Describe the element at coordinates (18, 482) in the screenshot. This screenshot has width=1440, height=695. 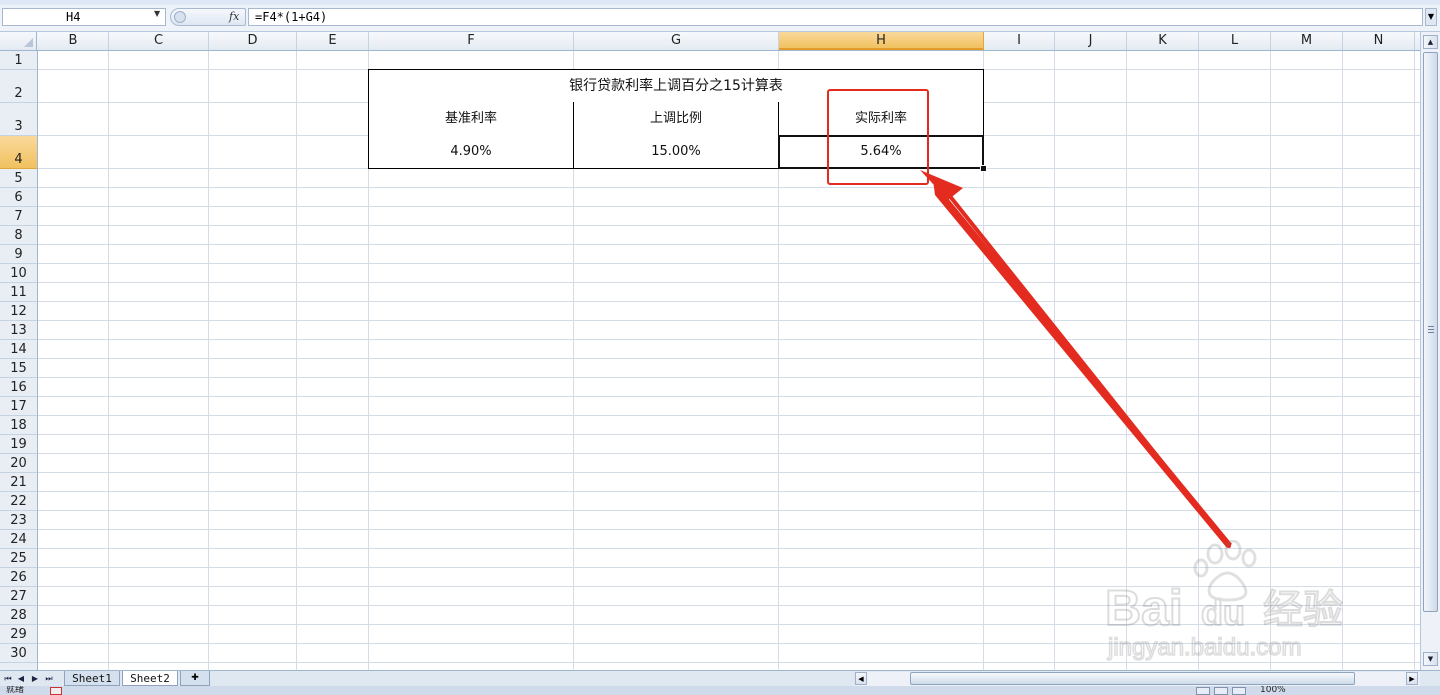
I see `row-header-21: 21` at that location.